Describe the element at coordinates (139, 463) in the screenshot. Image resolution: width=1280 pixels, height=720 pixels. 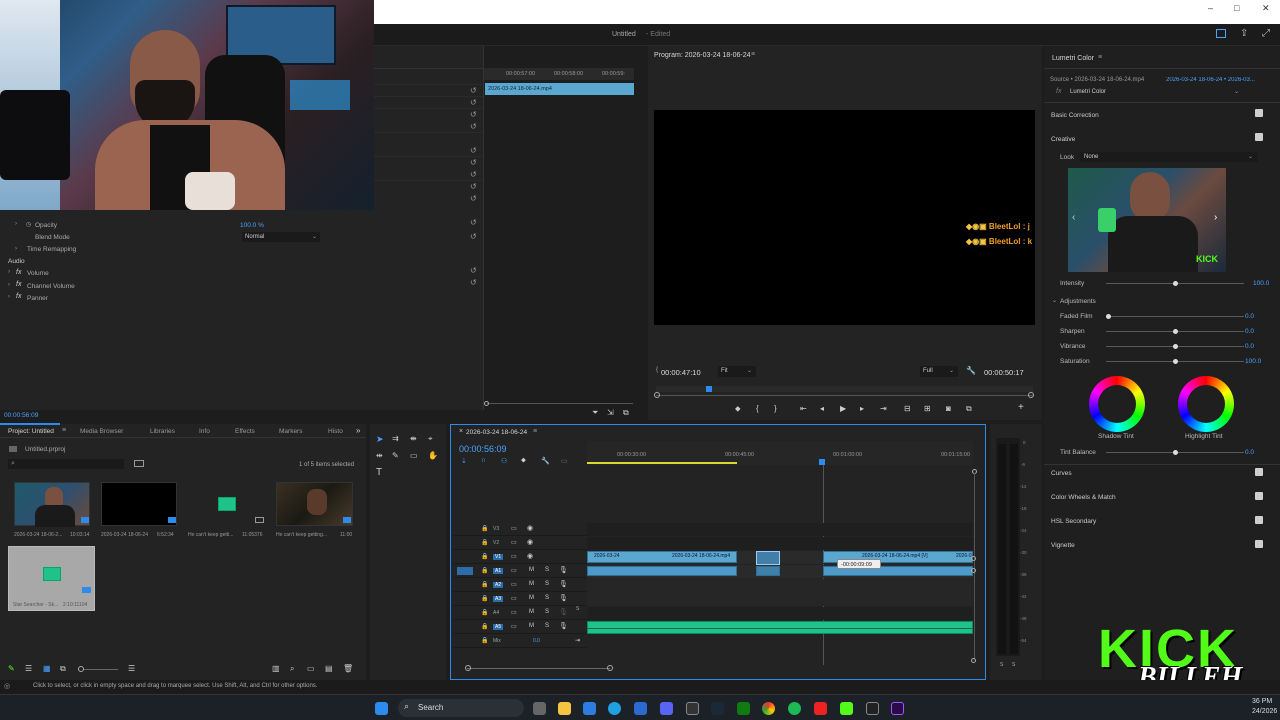
I see `new-bin-icon` at that location.